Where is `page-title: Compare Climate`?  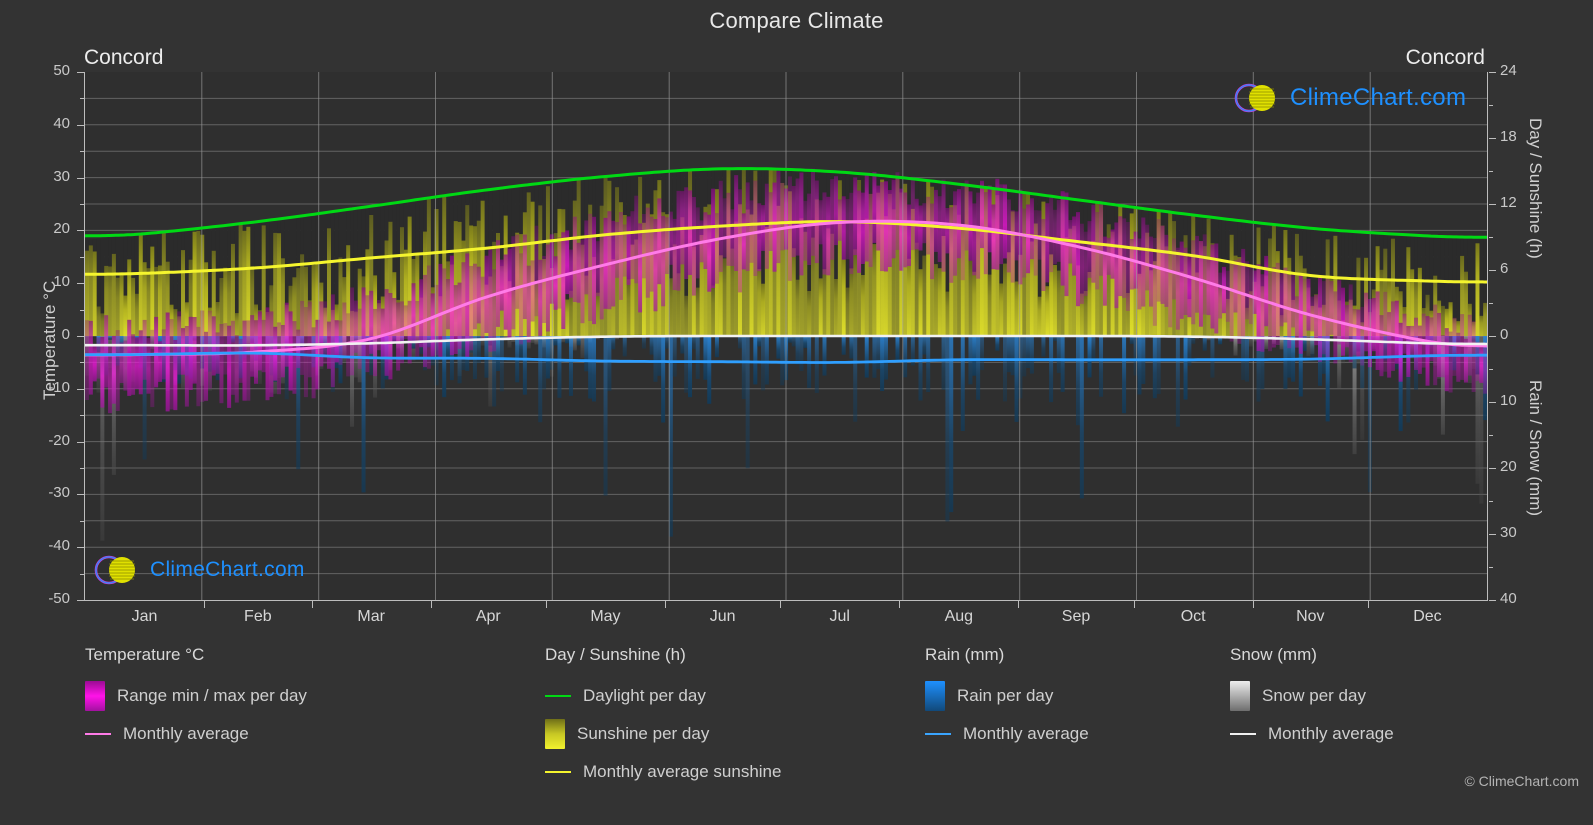 page-title: Compare Climate is located at coordinates (796, 20).